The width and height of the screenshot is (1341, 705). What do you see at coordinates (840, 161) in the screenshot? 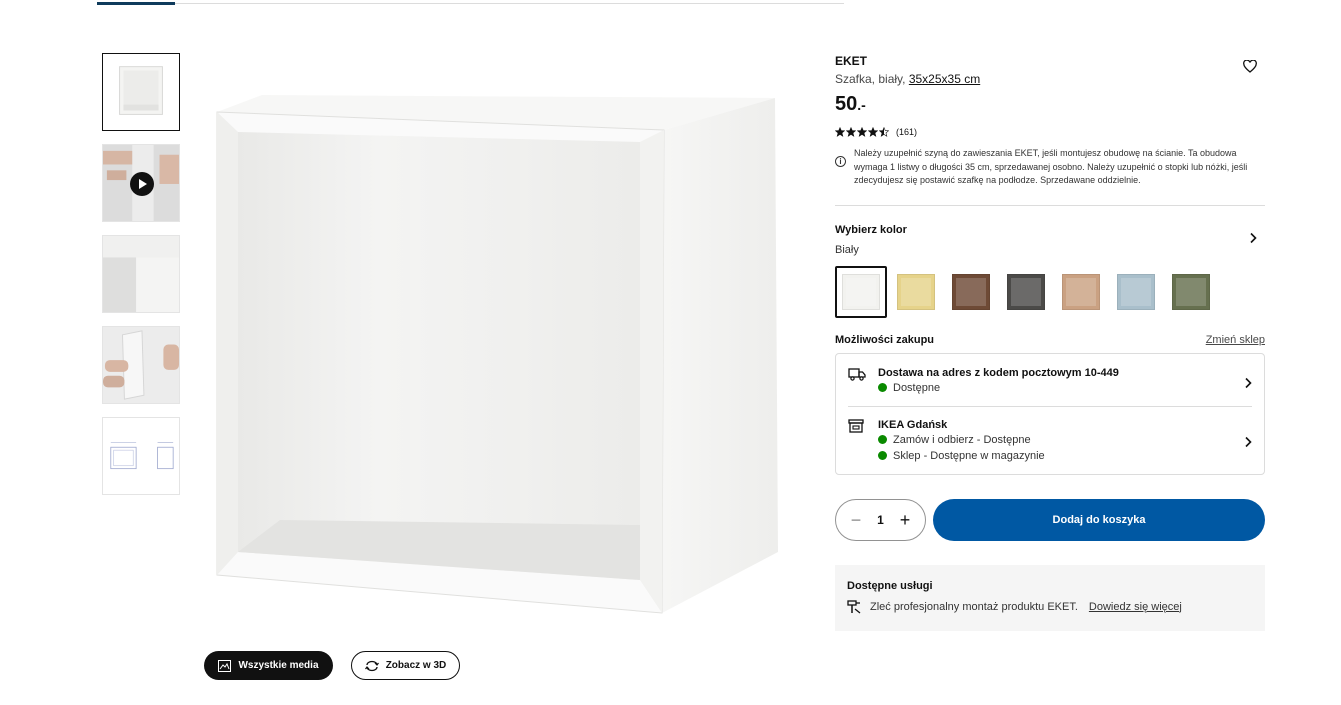
I see `info-icon: i` at bounding box center [840, 161].